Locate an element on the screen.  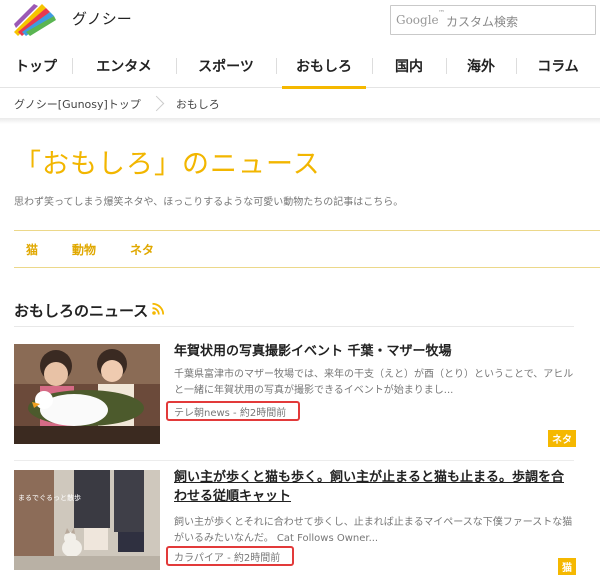
category-nav: トップ エンタメ スポーツ おもしろ 国内 海外 コラム is located at coordinates (300, 66).